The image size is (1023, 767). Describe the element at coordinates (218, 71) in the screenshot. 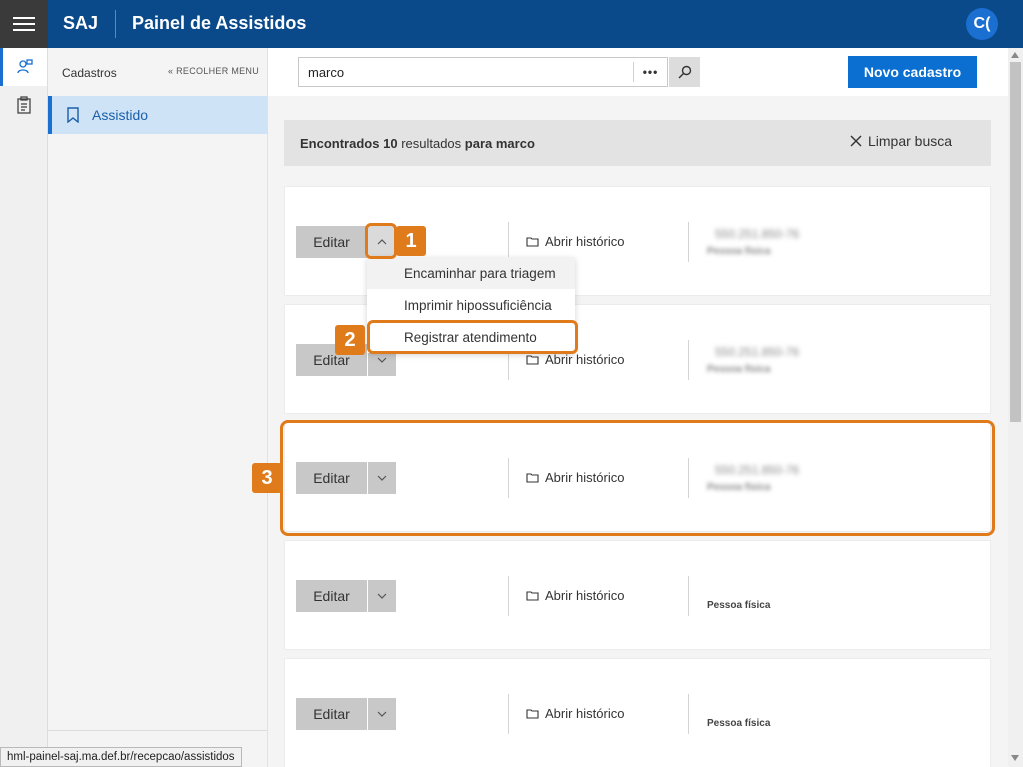

I see `collapse-menu-label: RECOLHER MENU` at that location.